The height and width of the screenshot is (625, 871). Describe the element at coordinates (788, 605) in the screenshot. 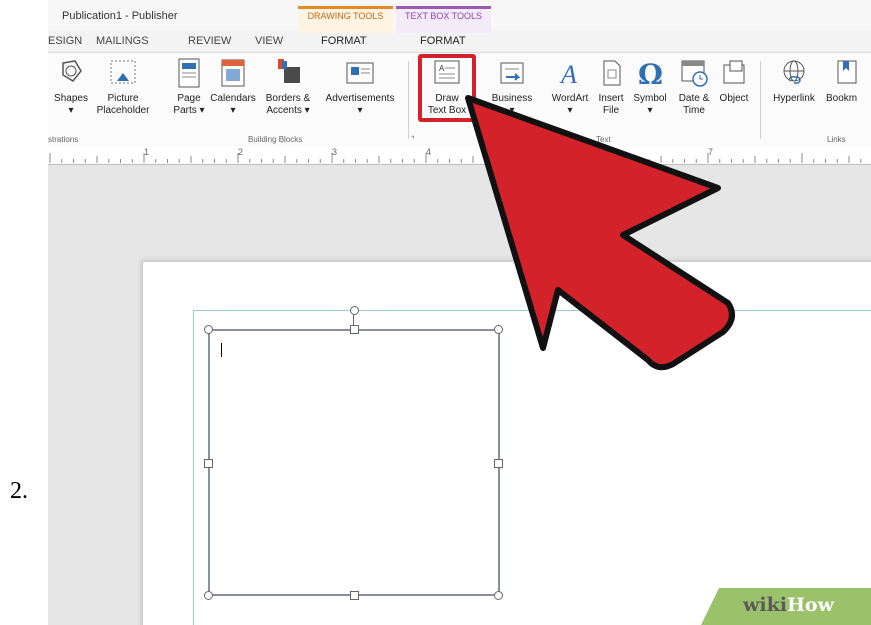

I see `wikihow-logo: wikiHow` at that location.